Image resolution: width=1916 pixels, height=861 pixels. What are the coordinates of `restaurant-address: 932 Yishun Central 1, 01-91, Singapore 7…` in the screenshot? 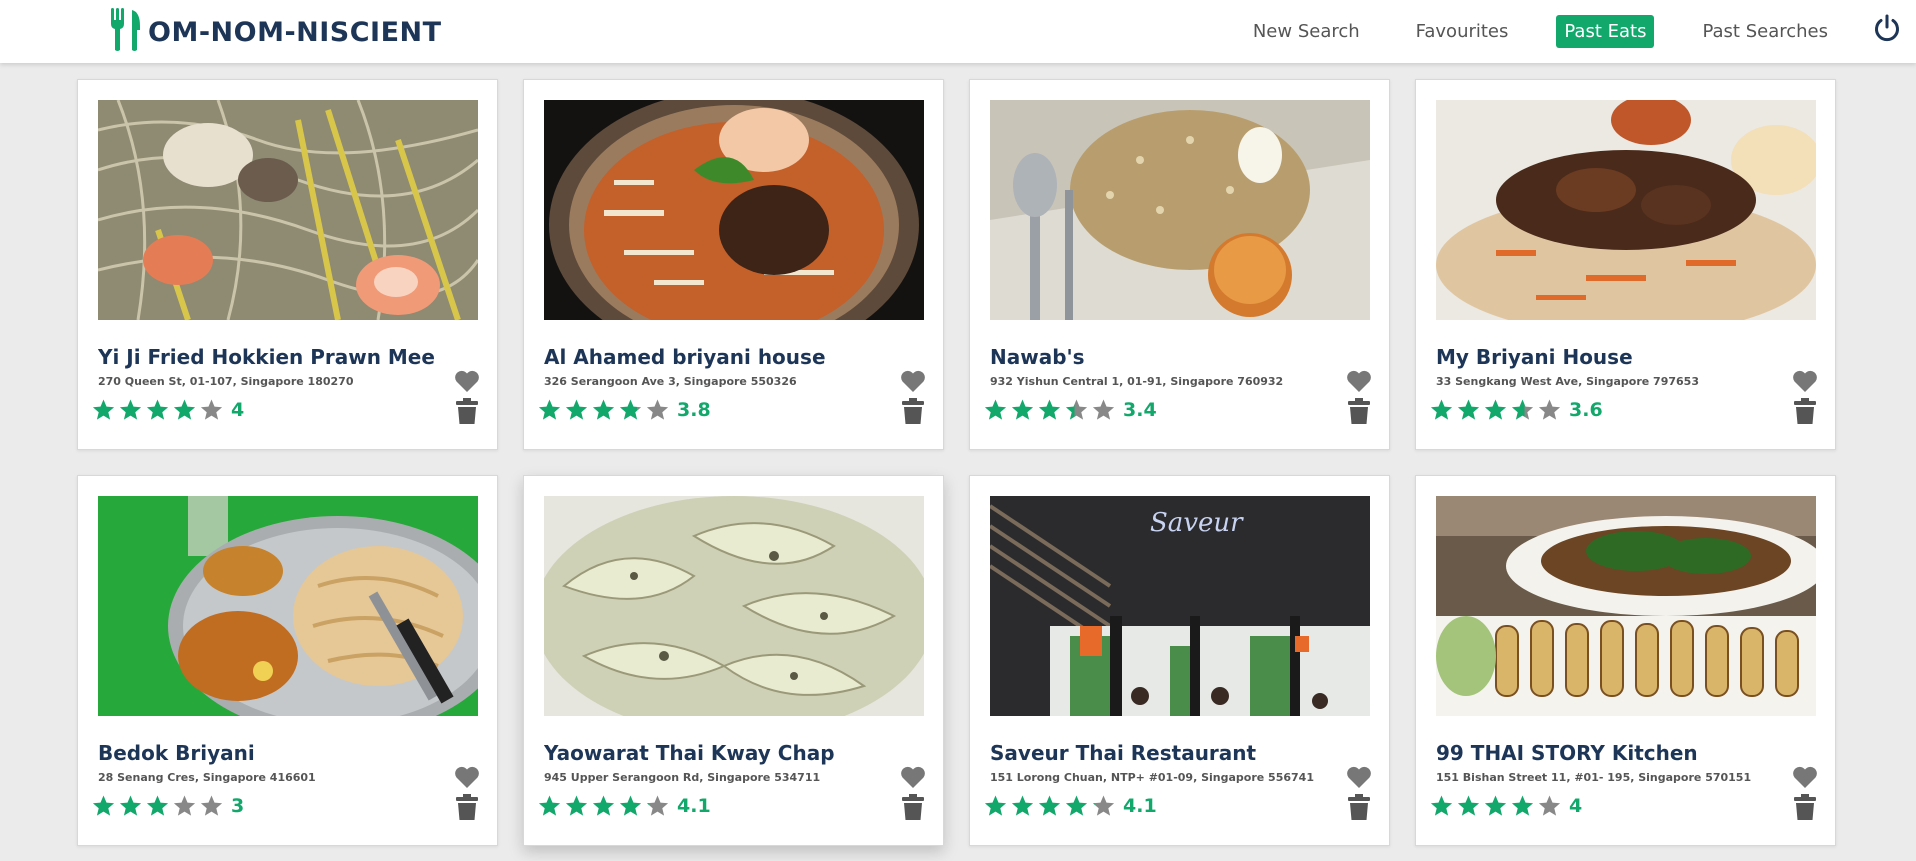 It's located at (1137, 381).